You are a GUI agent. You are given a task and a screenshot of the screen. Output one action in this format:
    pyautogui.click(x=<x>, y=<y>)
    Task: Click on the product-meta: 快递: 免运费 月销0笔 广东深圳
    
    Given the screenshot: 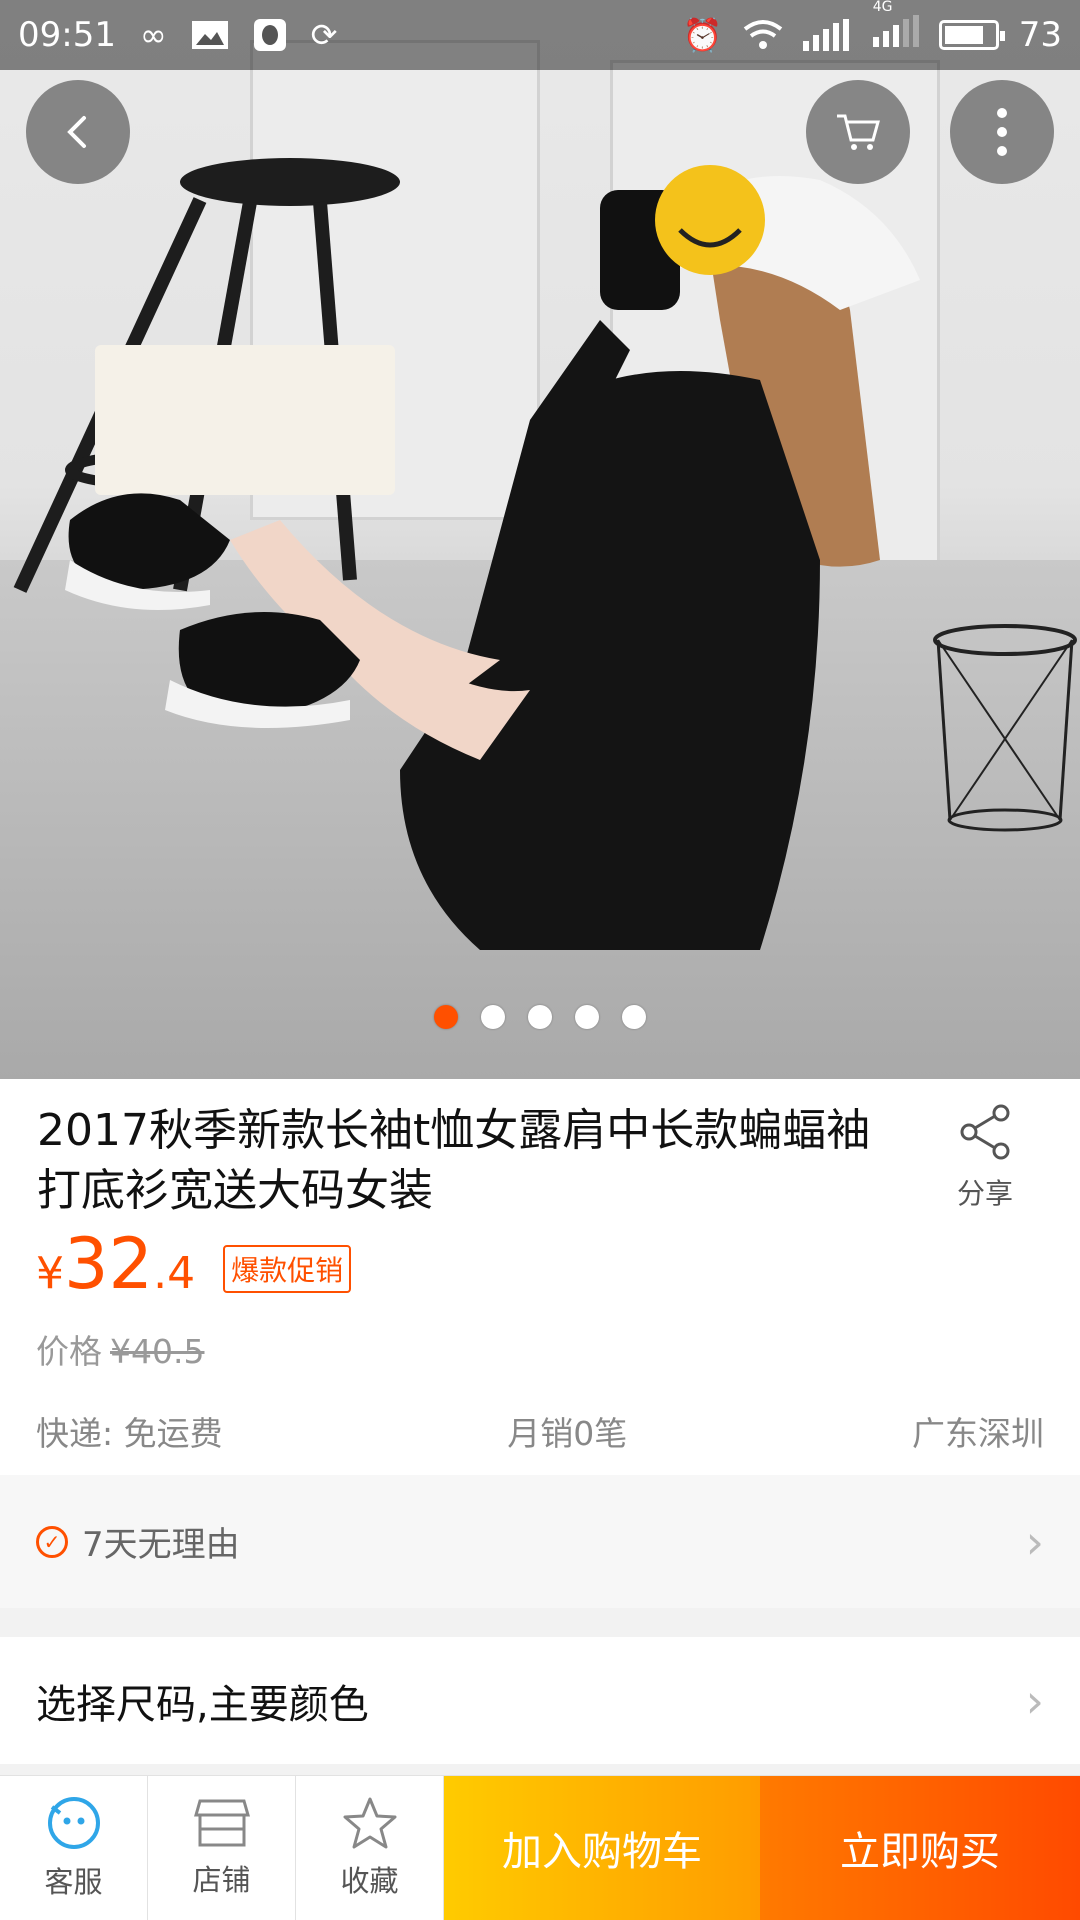 What is the action you would take?
    pyautogui.click(x=540, y=1431)
    